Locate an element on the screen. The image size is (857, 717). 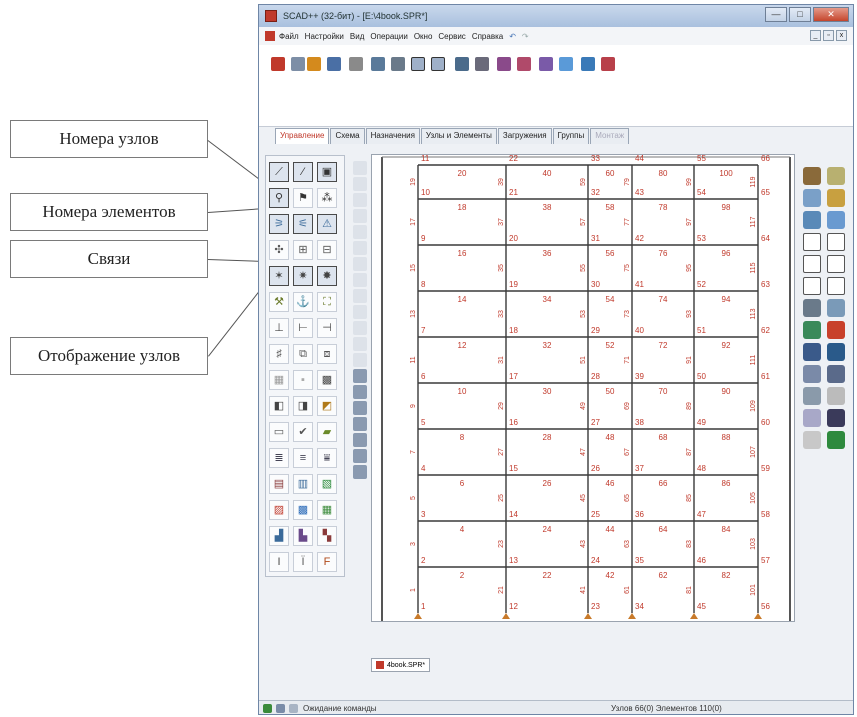
edit-icon is located at coordinates (314, 64).